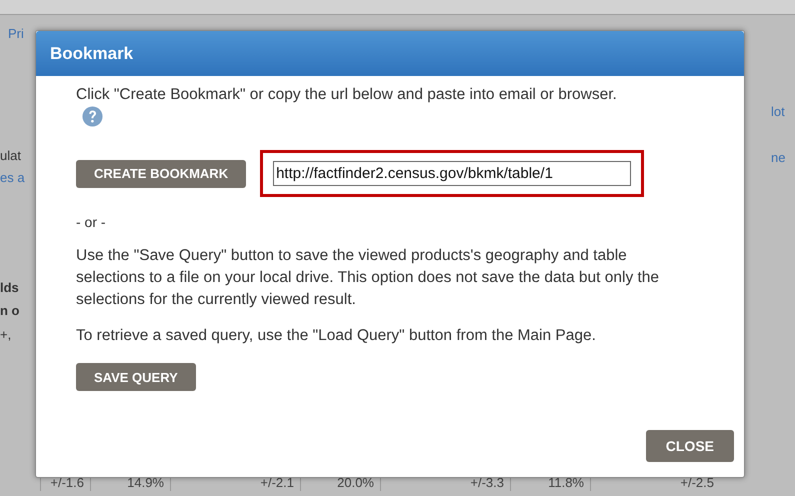 The image size is (795, 496). Describe the element at coordinates (161, 174) in the screenshot. I see `create-bookmark-button: CREATE BOOKMARK` at that location.